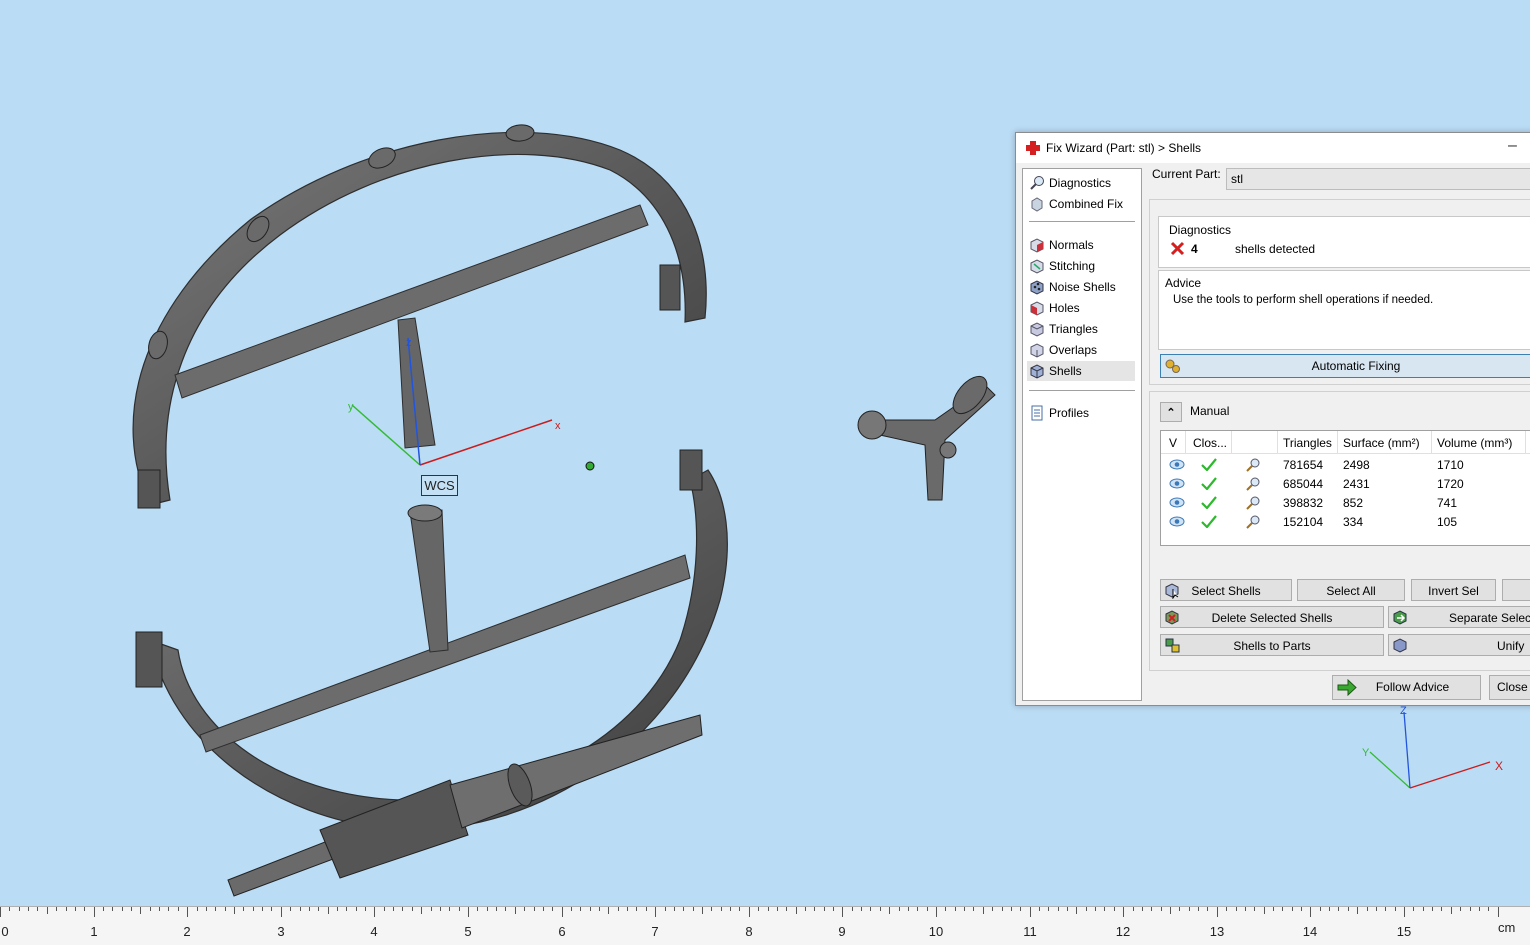  What do you see at coordinates (1272, 617) in the screenshot?
I see `delete-selected-shells-button: Delete Selected Shells` at bounding box center [1272, 617].